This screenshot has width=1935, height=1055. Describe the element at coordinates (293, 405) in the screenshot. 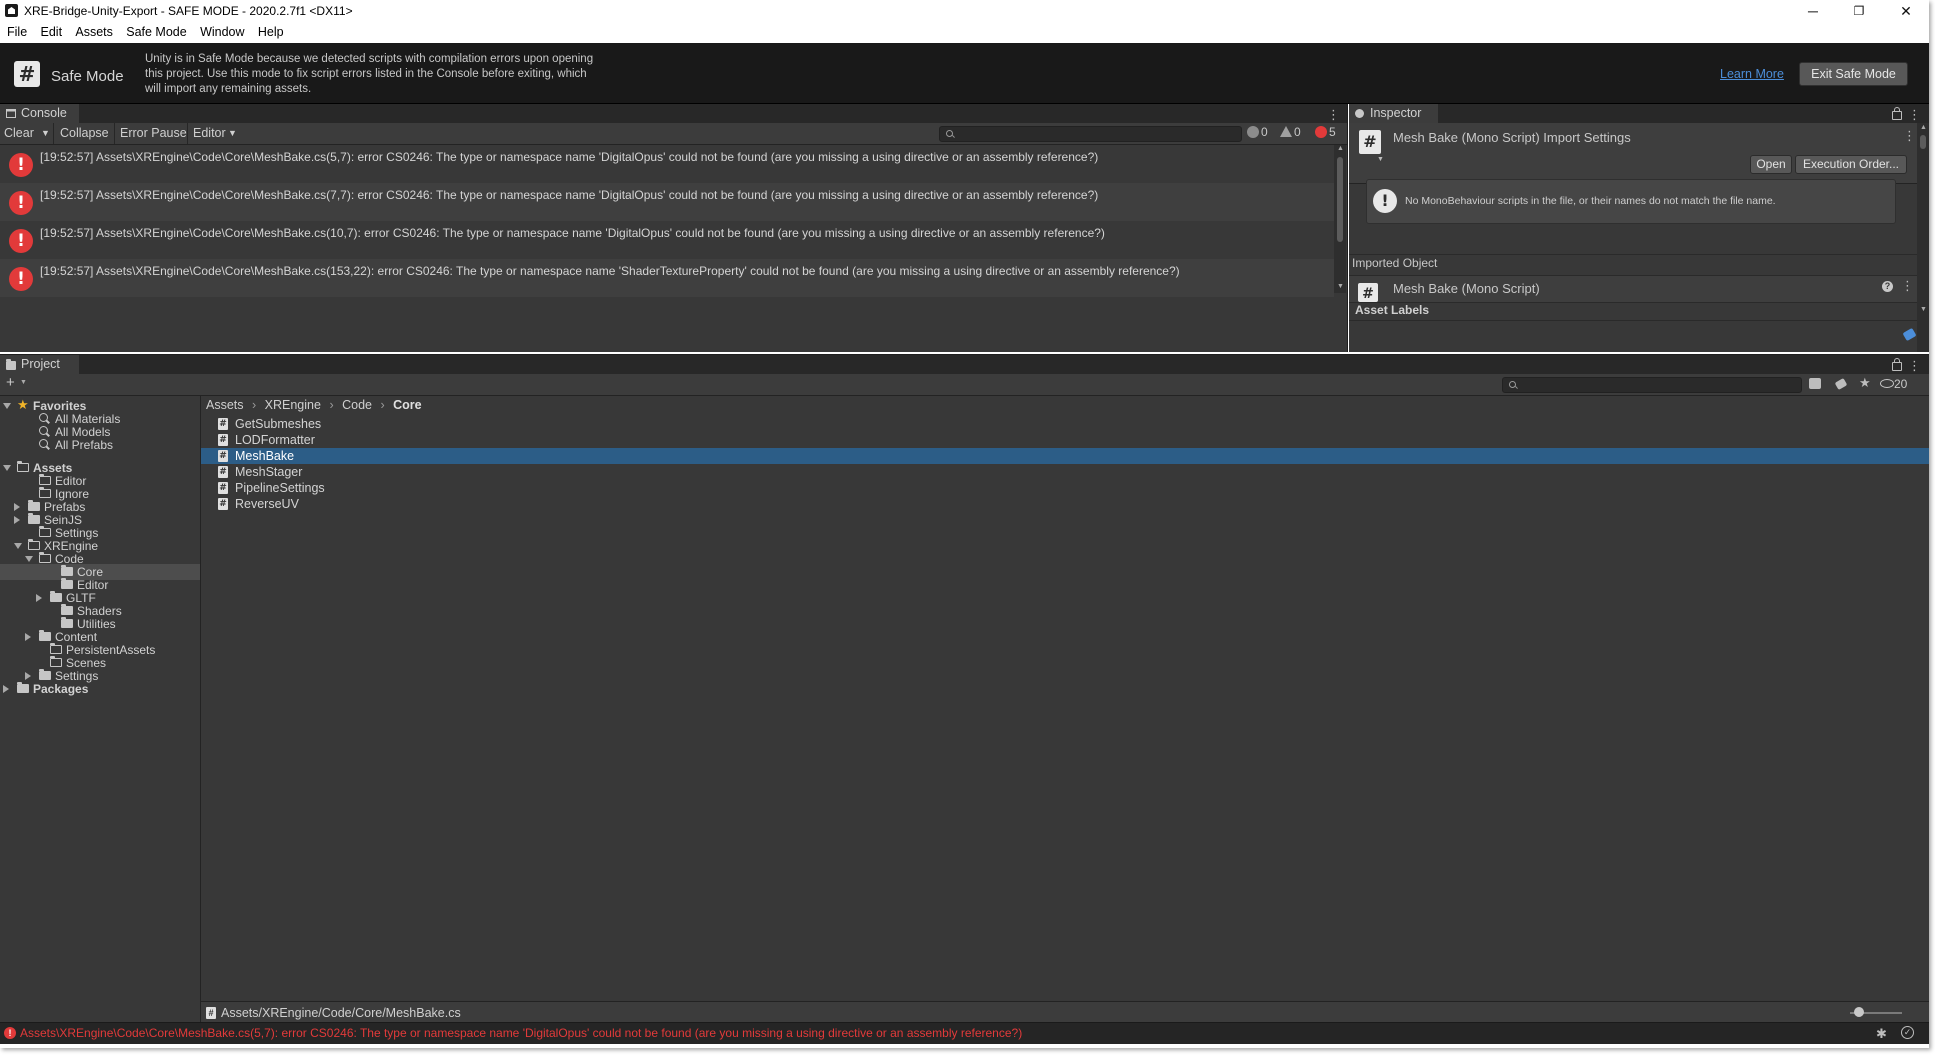

I see `breadcrumb-item: XREngine` at that location.